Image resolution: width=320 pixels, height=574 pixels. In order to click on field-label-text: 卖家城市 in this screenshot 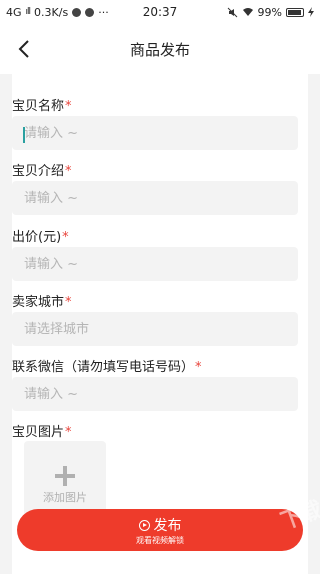, I will do `click(38, 302)`.